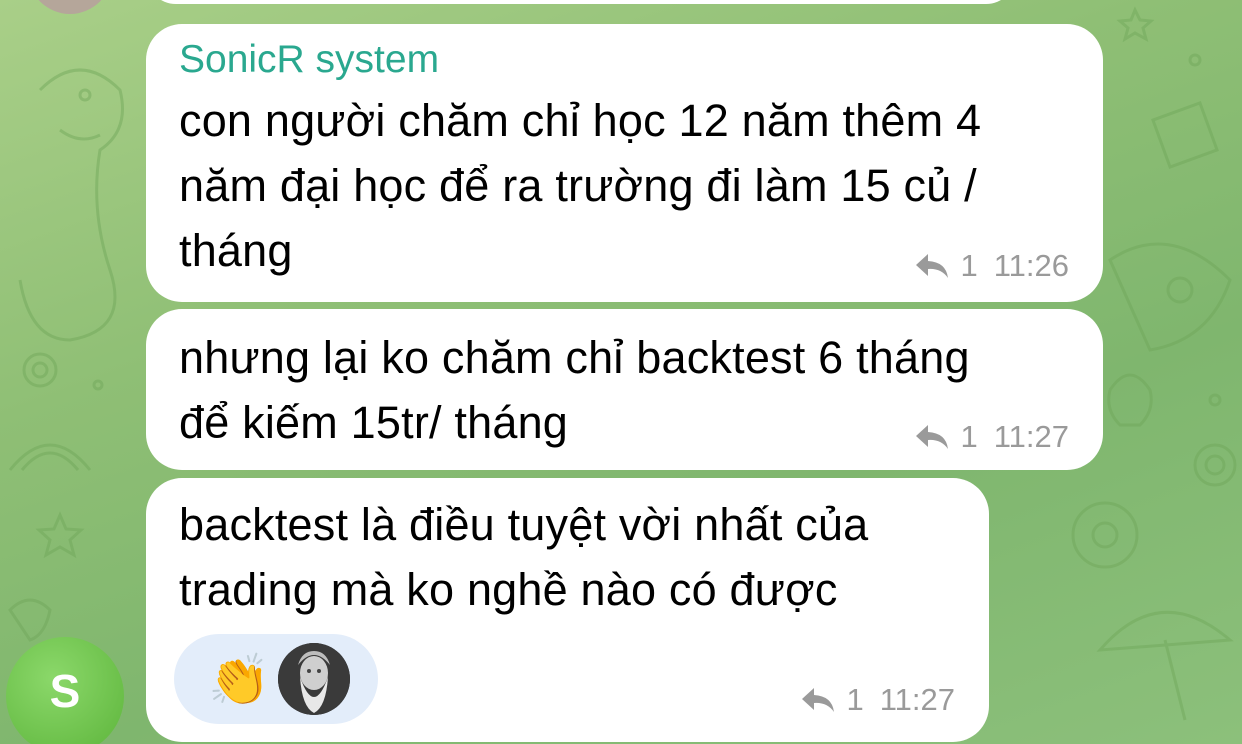 This screenshot has height=744, width=1242. I want to click on sender-avatar: S, so click(65, 690).